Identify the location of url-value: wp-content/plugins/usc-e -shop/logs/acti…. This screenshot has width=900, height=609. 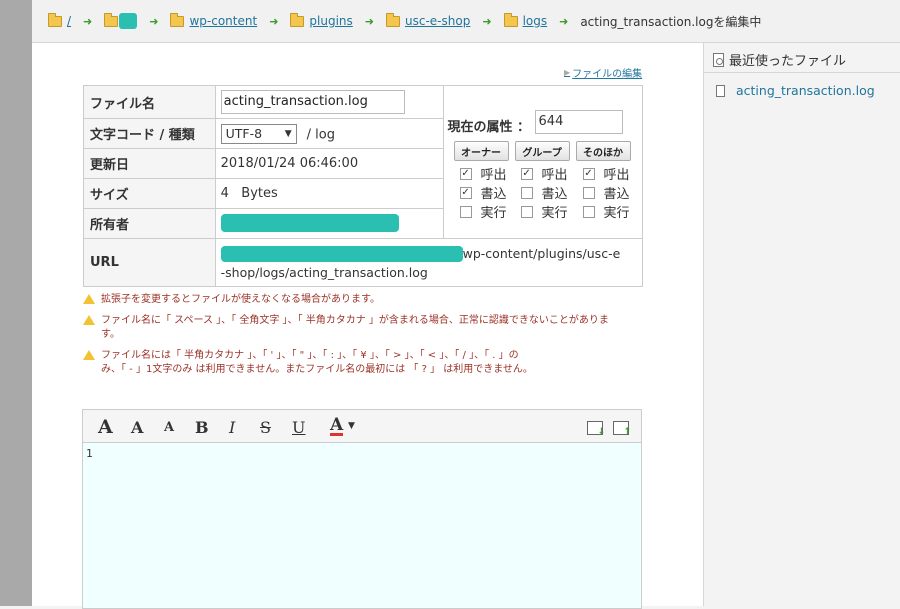
(429, 262).